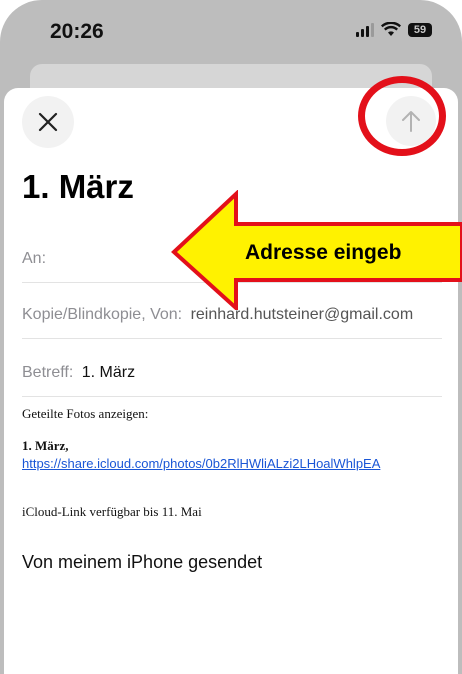  What do you see at coordinates (78, 186) in the screenshot?
I see `compose-title: 1. März` at bounding box center [78, 186].